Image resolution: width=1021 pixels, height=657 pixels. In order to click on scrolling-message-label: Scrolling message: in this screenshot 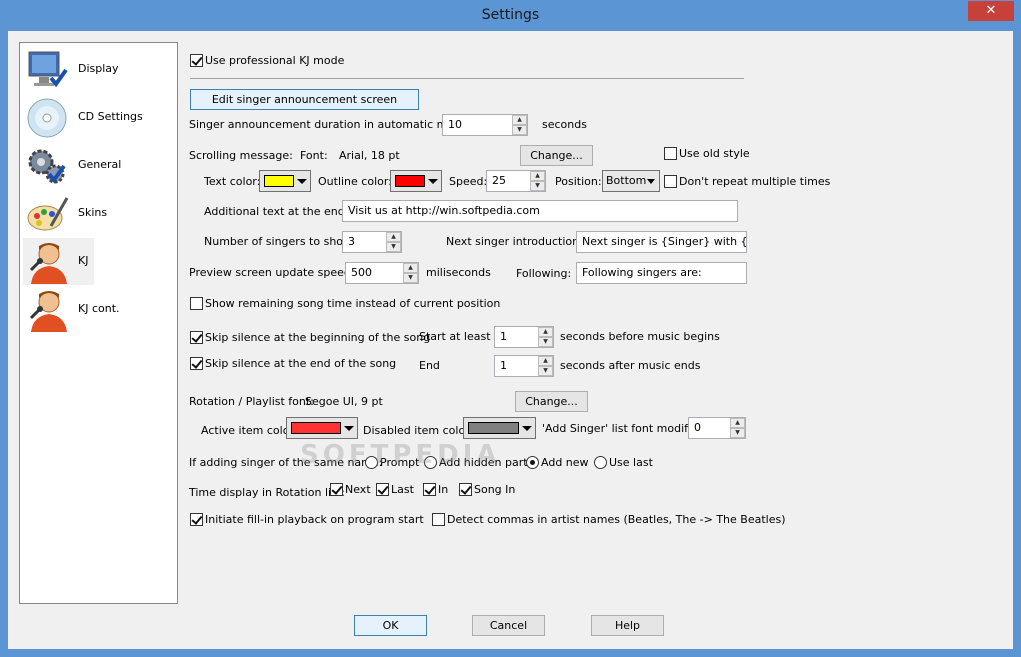, I will do `click(241, 155)`.